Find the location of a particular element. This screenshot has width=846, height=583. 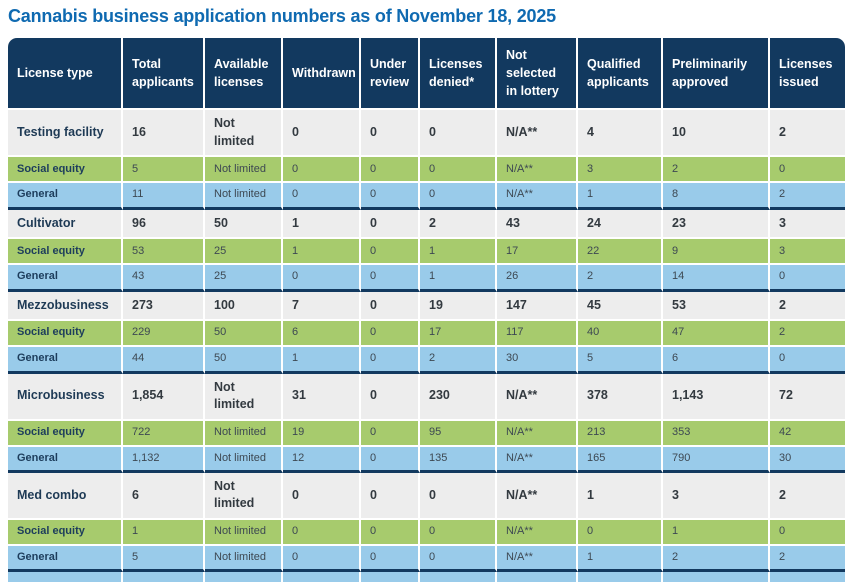

value-cell: 790 is located at coordinates (716, 459).